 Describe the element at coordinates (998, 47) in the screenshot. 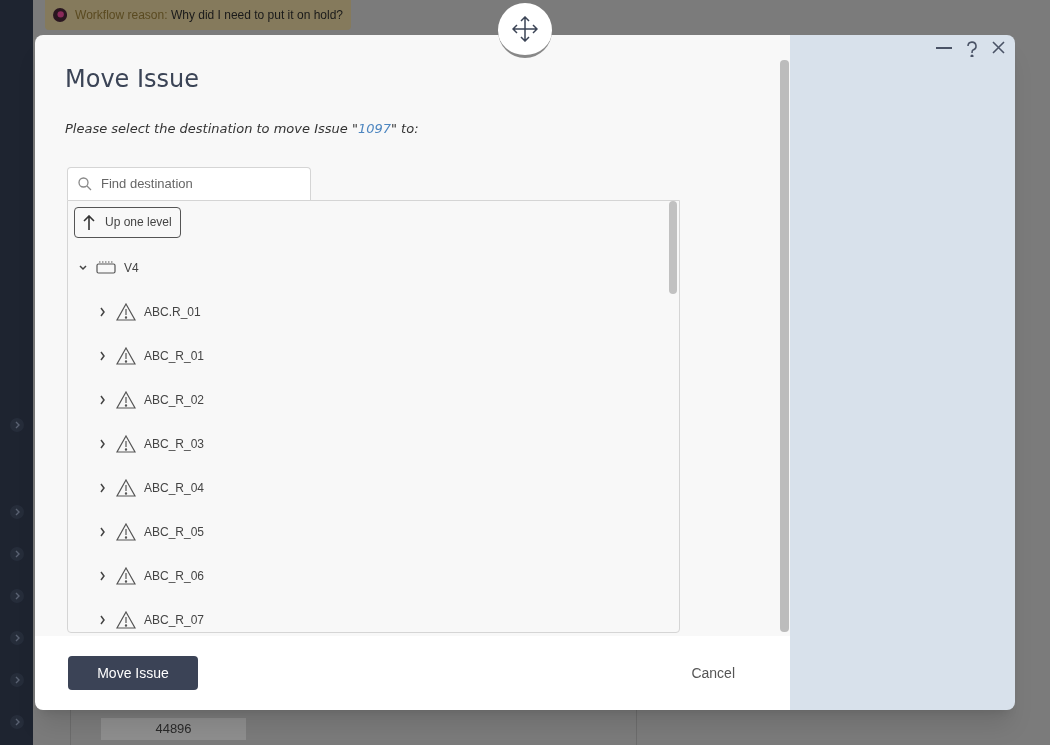

I see `close-icon` at that location.